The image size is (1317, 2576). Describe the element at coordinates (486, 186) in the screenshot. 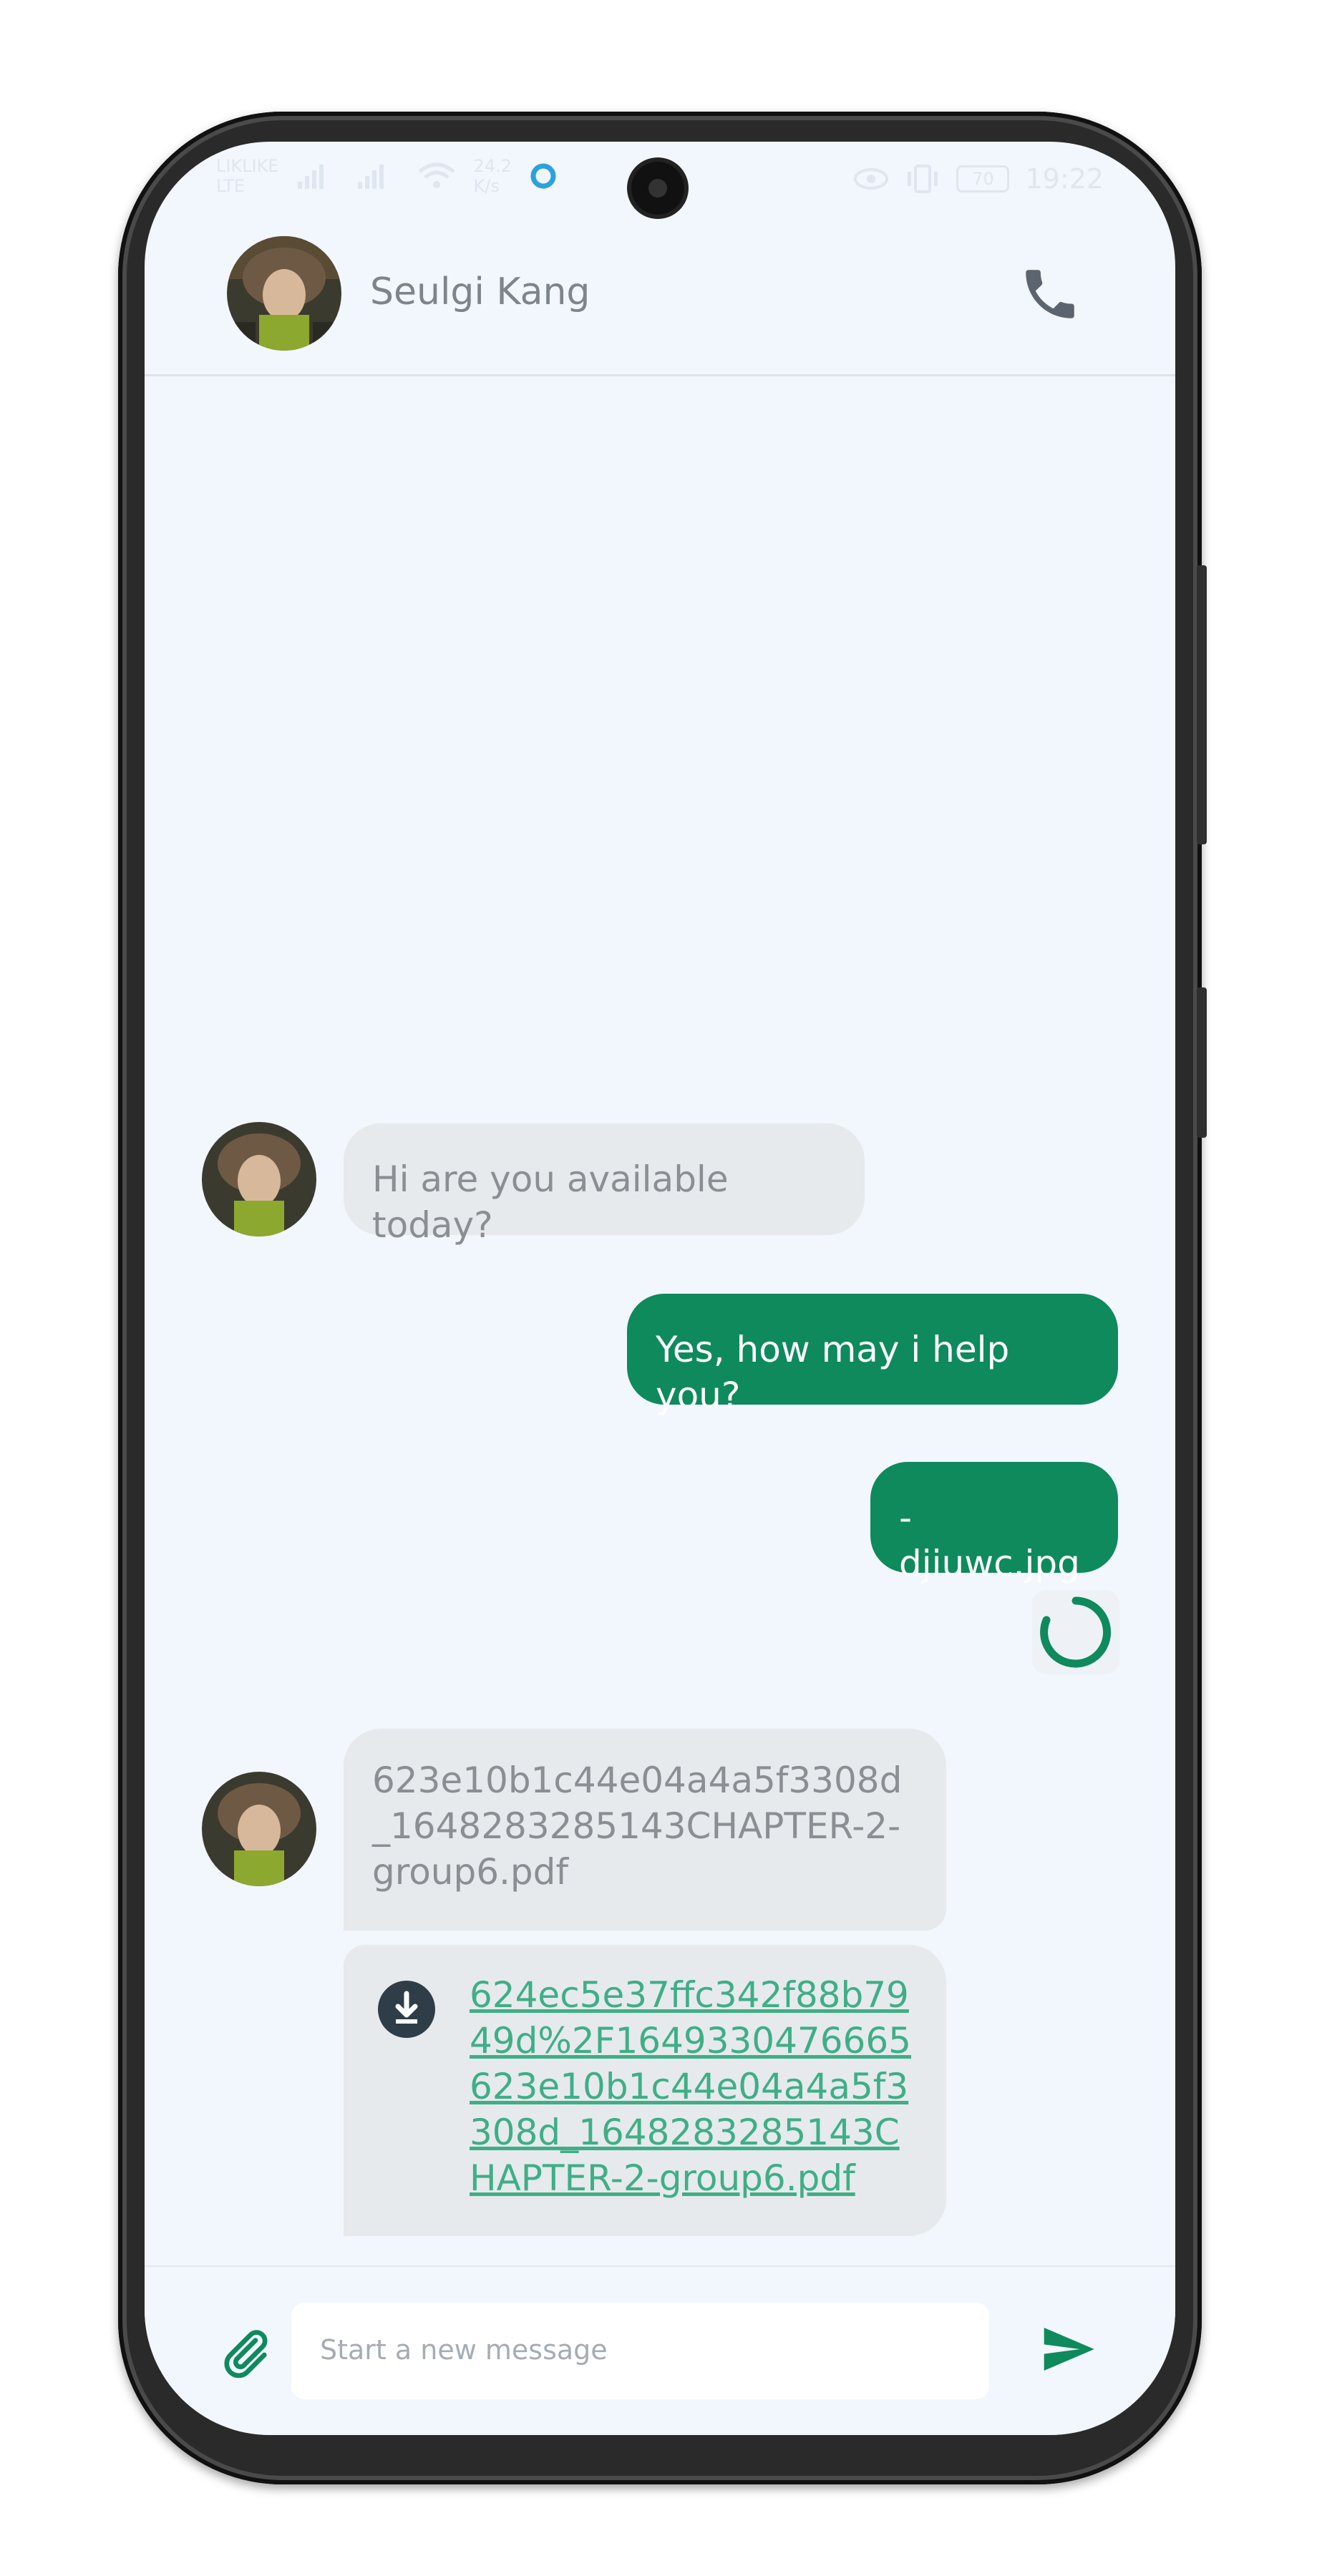

I see `speed-unit: K/s` at that location.